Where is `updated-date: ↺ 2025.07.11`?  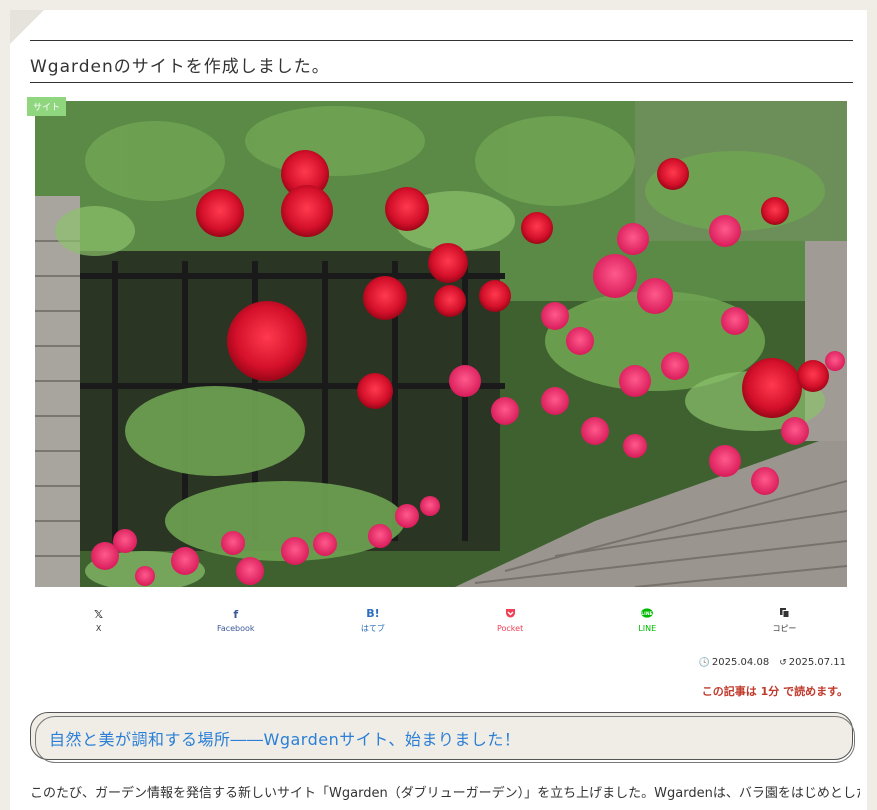 updated-date: ↺ 2025.07.11 is located at coordinates (812, 662).